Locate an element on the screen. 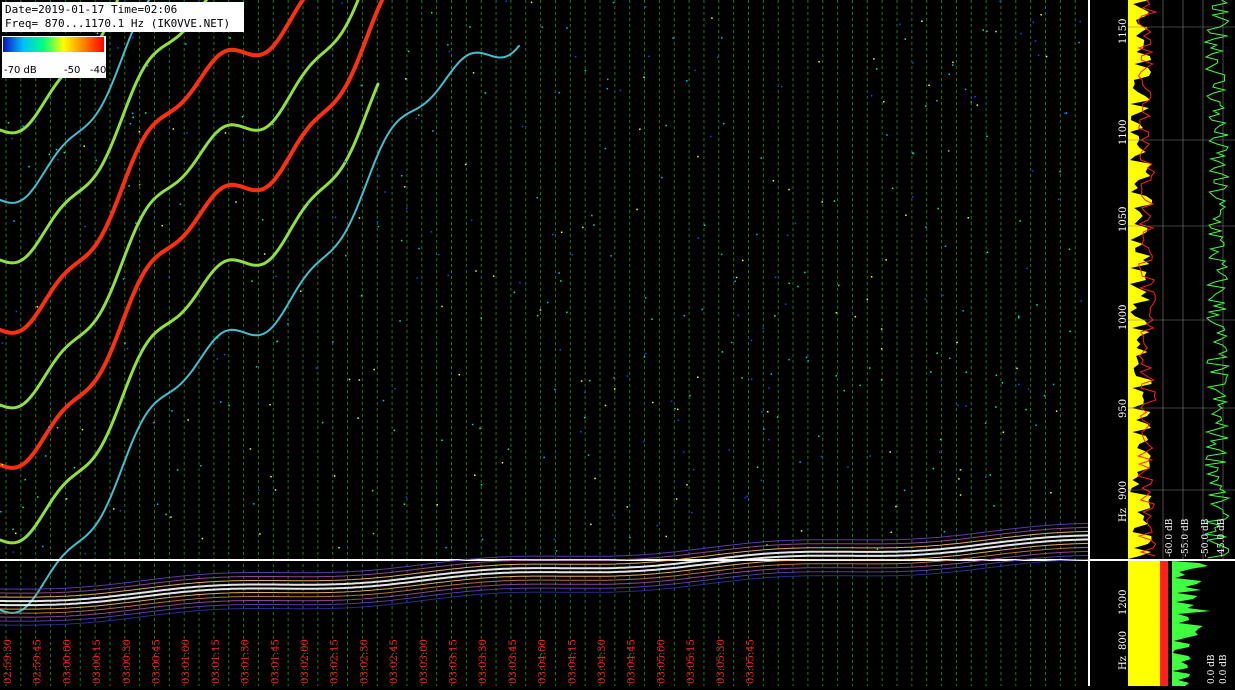 This screenshot has height=690, width=1235. time-label: 03:03:30 is located at coordinates (483, 661).